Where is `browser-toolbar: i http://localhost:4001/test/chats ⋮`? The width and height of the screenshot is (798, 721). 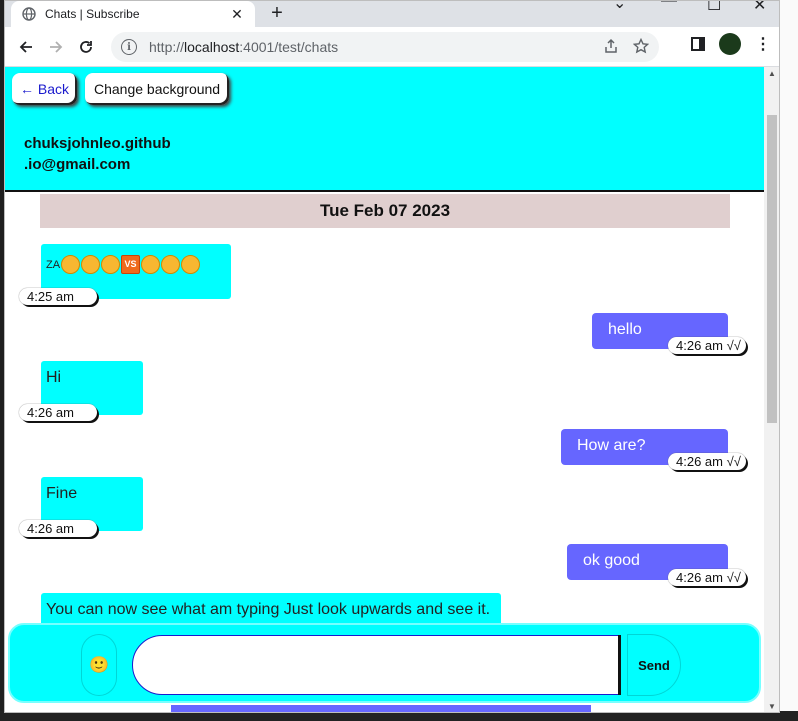 browser-toolbar: i http://localhost:4001/test/chats ⋮ is located at coordinates (392, 47).